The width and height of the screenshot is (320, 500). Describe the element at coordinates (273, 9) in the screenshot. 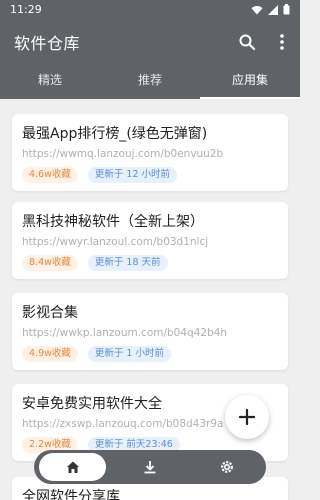

I see `signal-icon` at that location.